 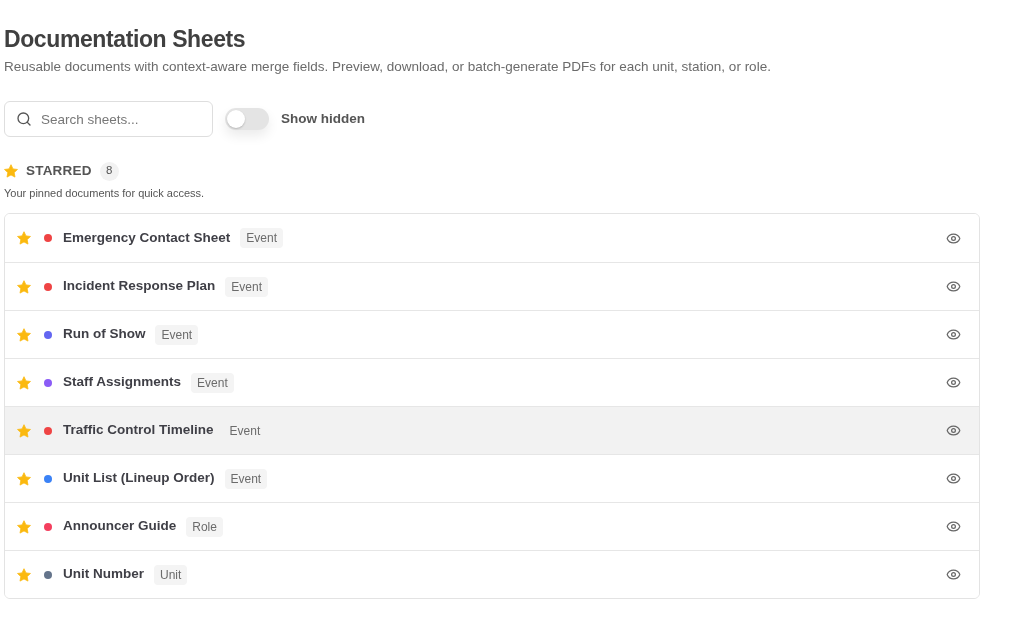 I want to click on sheet-name: Incident Response Plan, so click(x=139, y=286).